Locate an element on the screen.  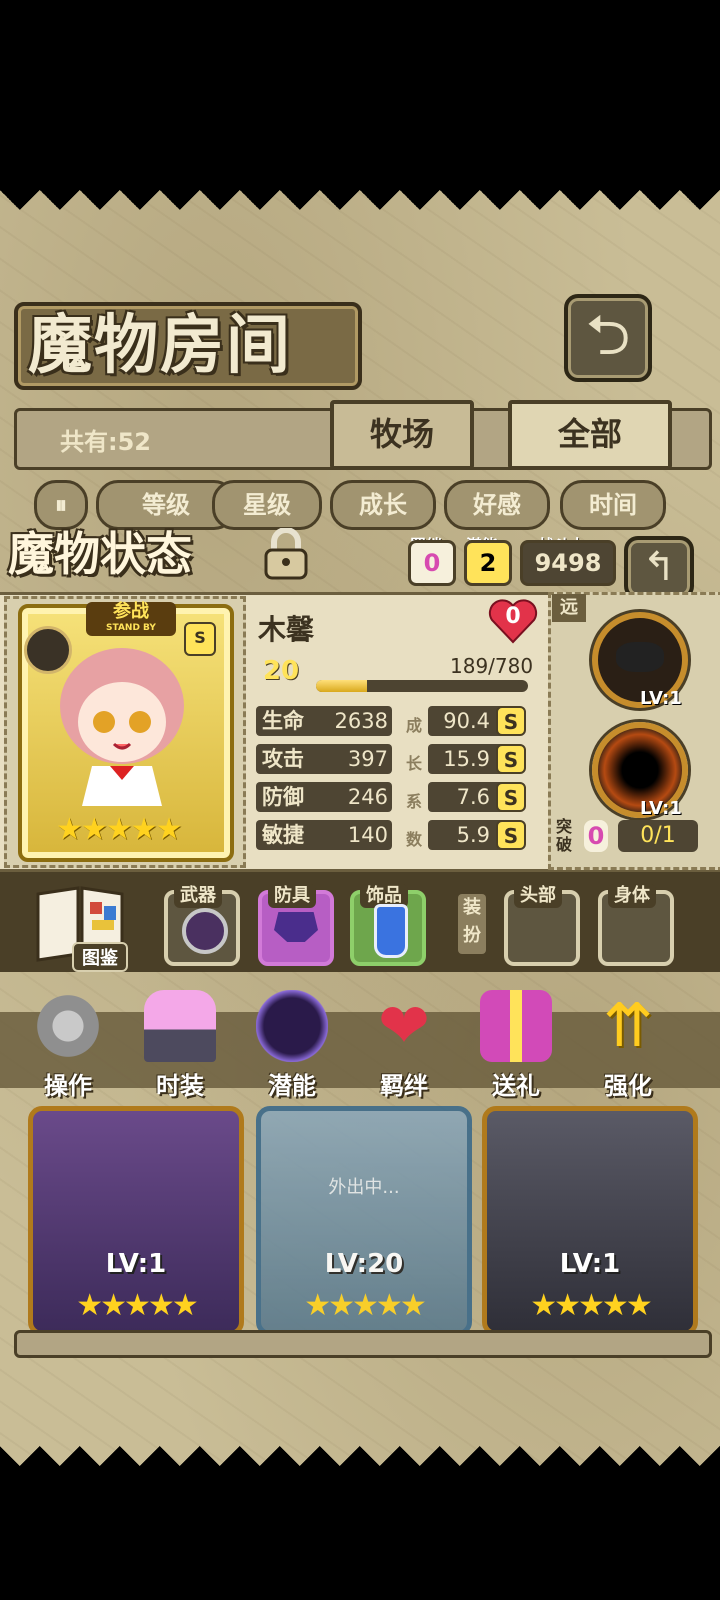
potential-value: 2 is located at coordinates (488, 563).